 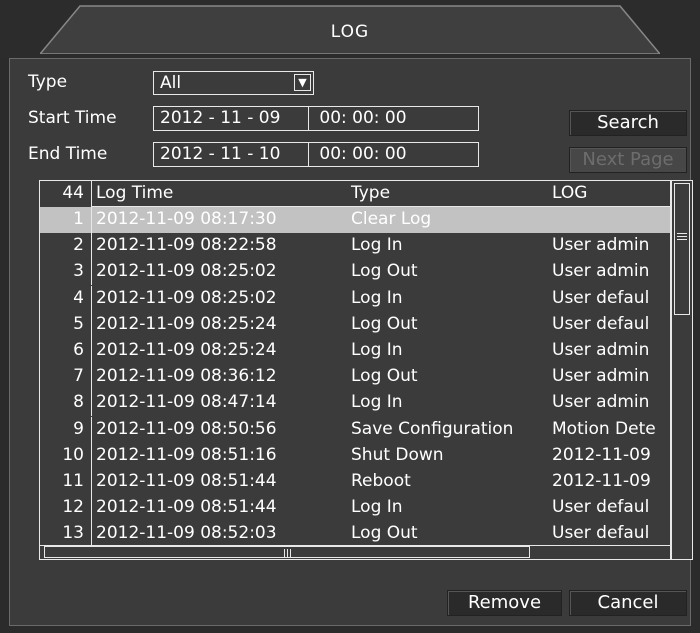 I want to click on start-date-input: 2012 - 11 - 09, so click(x=235, y=118).